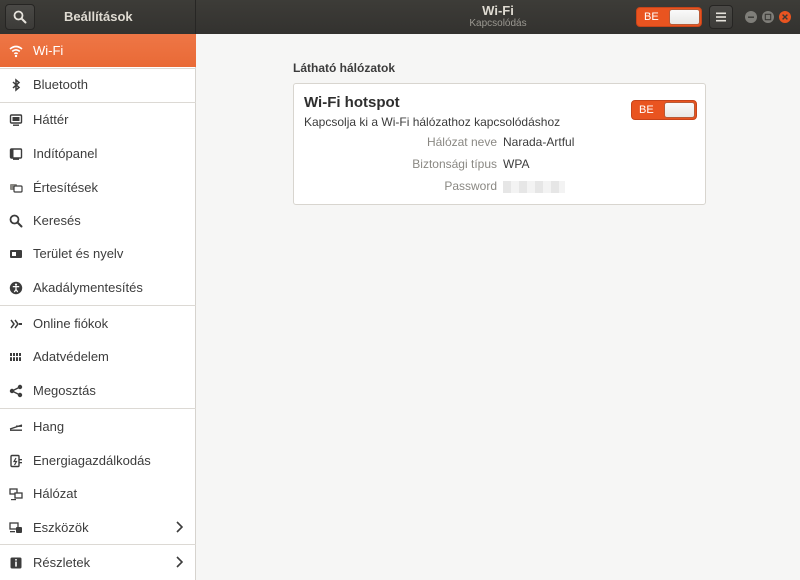 The width and height of the screenshot is (800, 580). What do you see at coordinates (16, 84) in the screenshot?
I see `bluetooth-icon` at bounding box center [16, 84].